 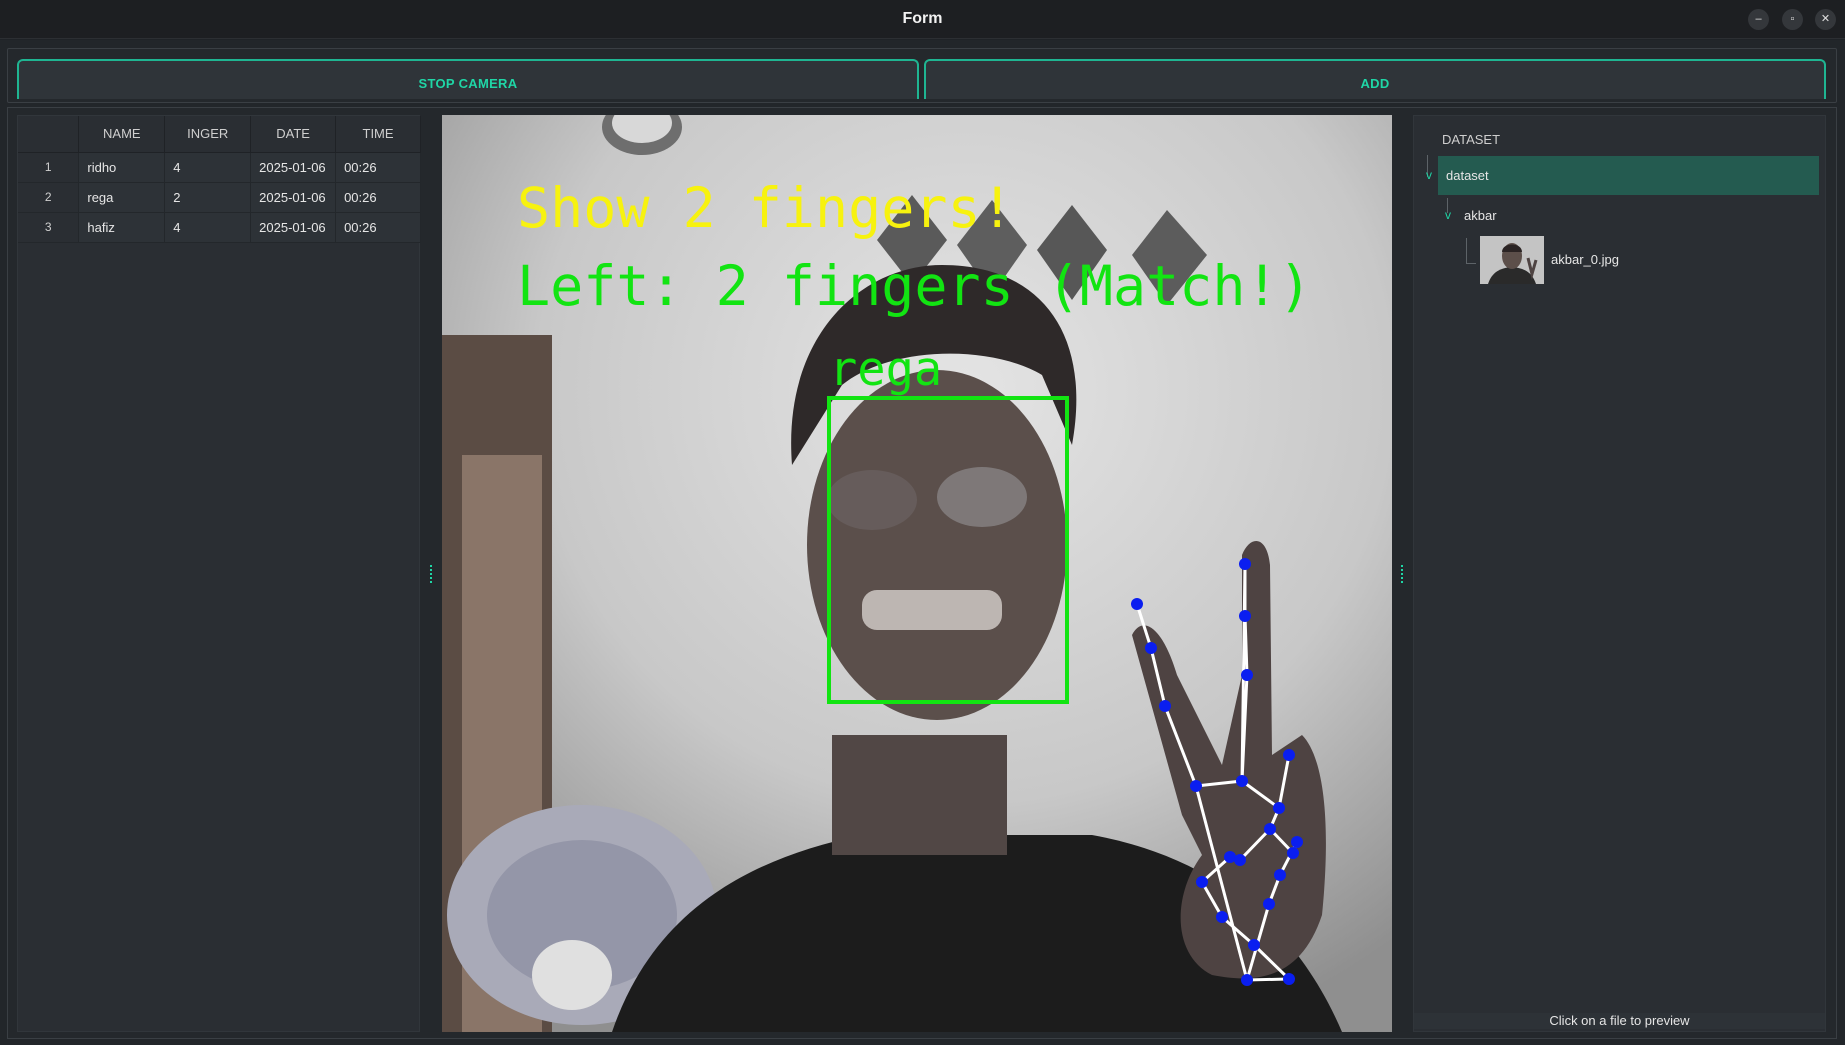 What do you see at coordinates (49, 197) in the screenshot?
I see `row-index: 2` at bounding box center [49, 197].